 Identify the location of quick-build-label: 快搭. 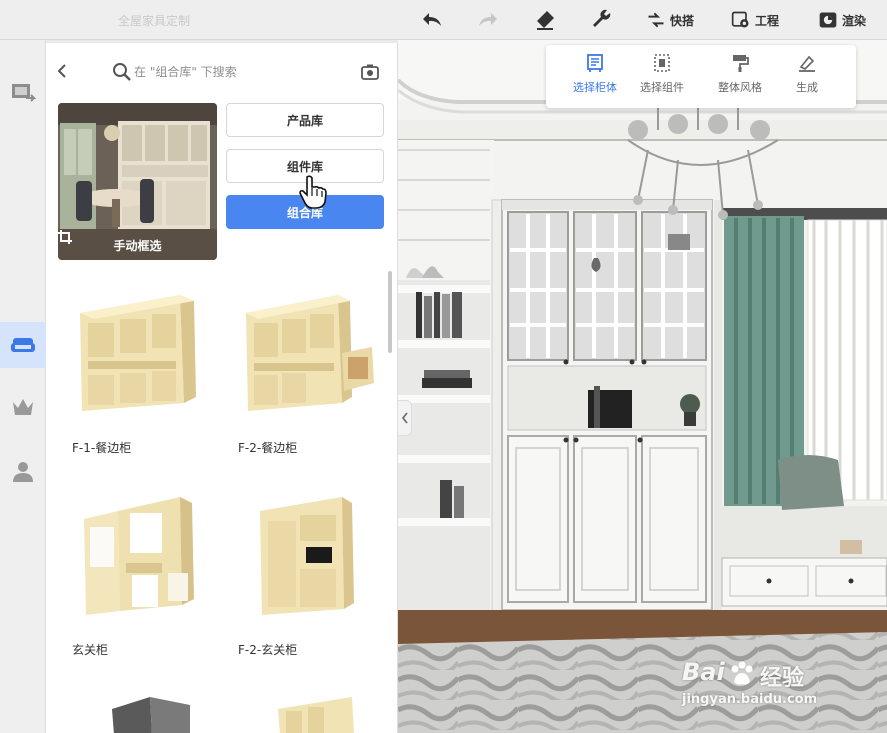
(682, 20).